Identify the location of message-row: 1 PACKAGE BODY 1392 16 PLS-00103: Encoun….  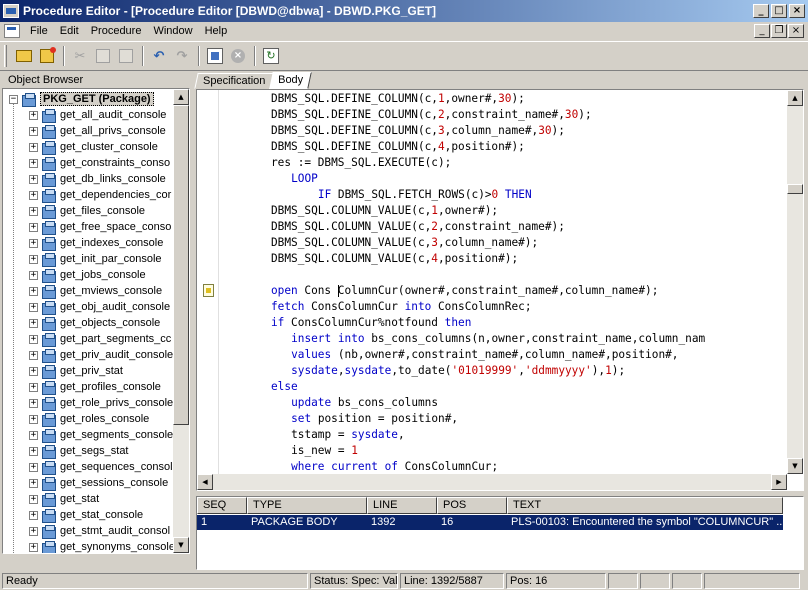
(490, 522).